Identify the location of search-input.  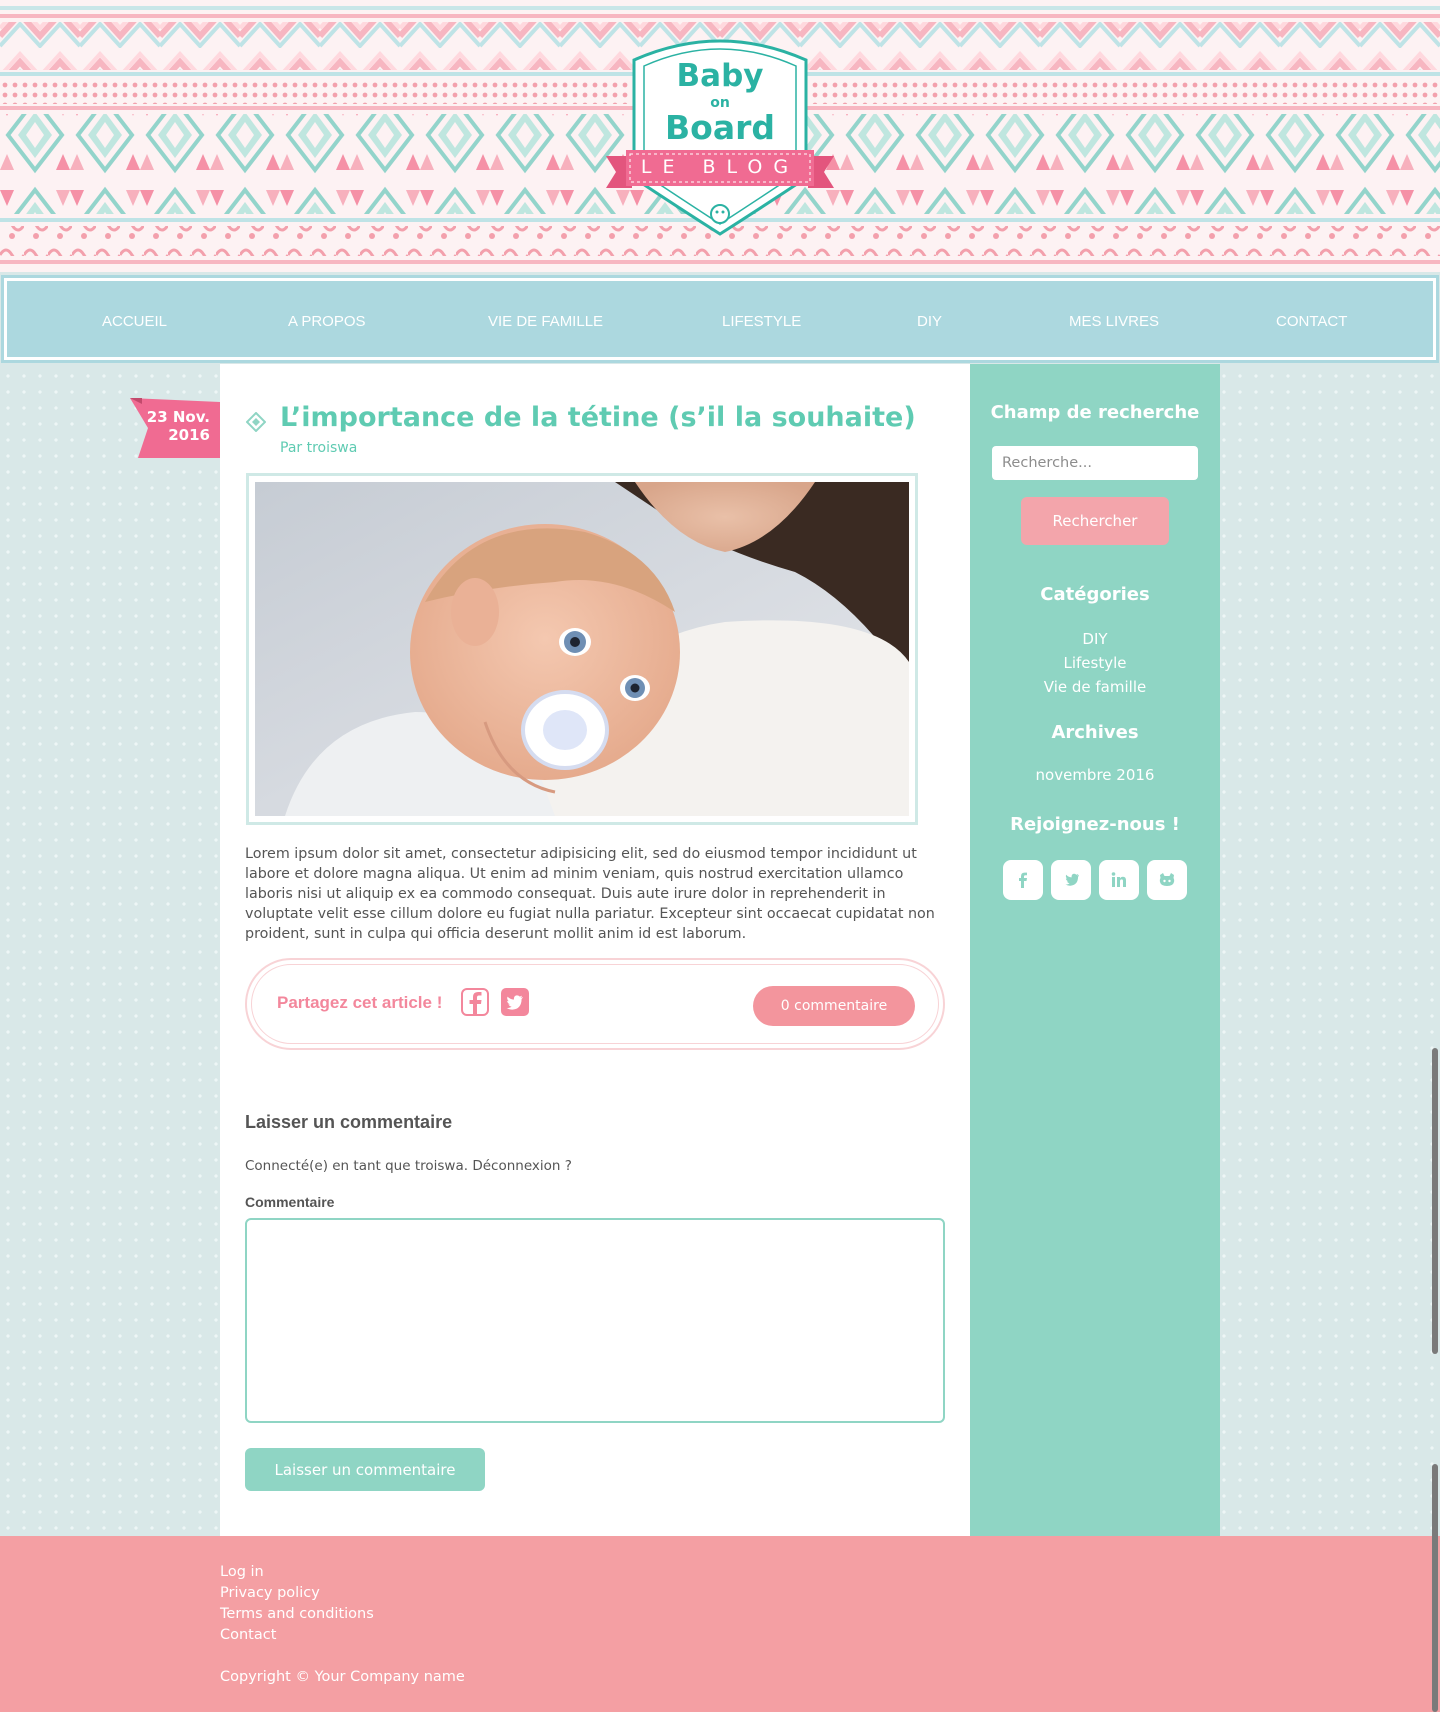
(1095, 463).